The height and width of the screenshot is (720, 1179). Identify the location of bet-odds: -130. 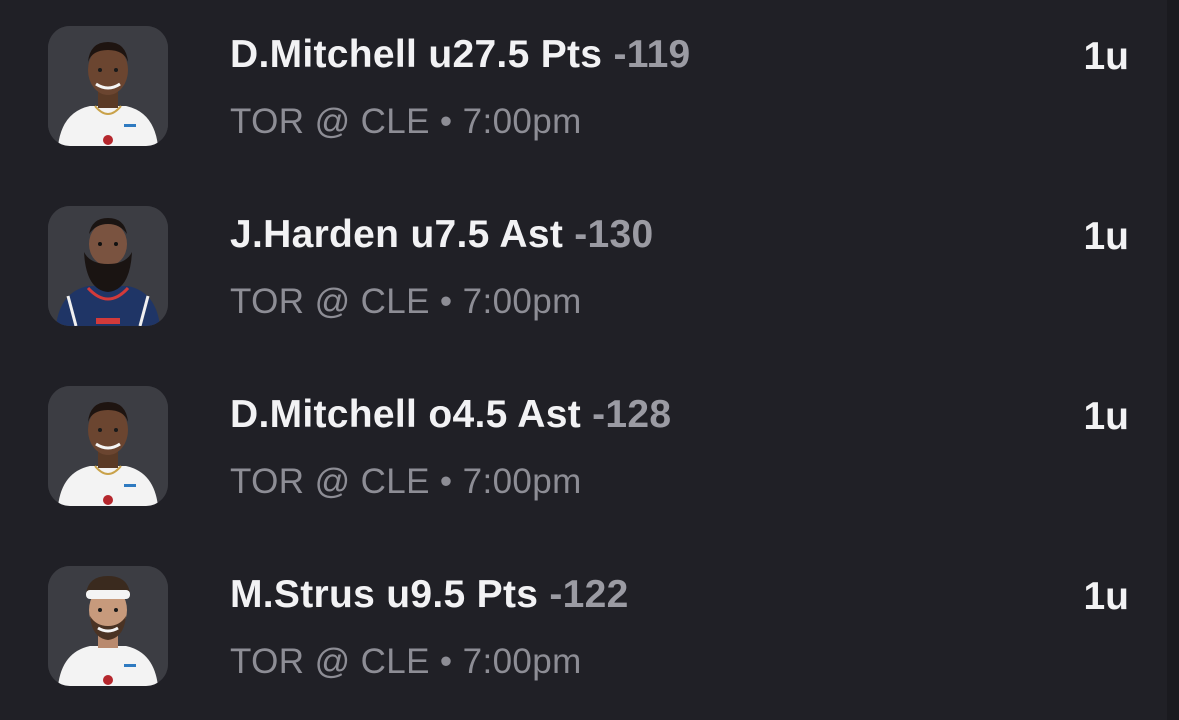
(614, 234).